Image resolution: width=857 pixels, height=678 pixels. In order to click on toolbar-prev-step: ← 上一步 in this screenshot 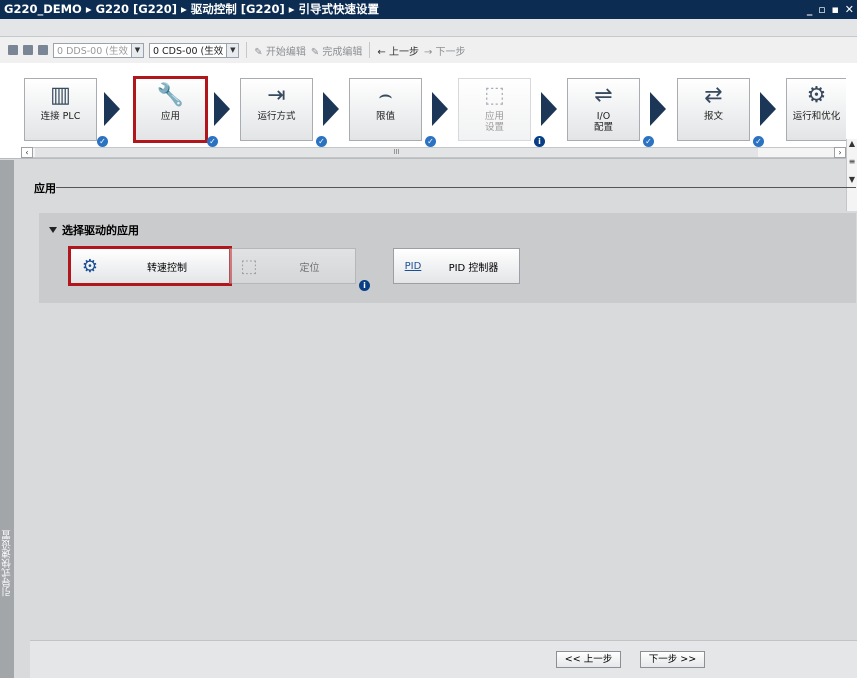, I will do `click(398, 50)`.